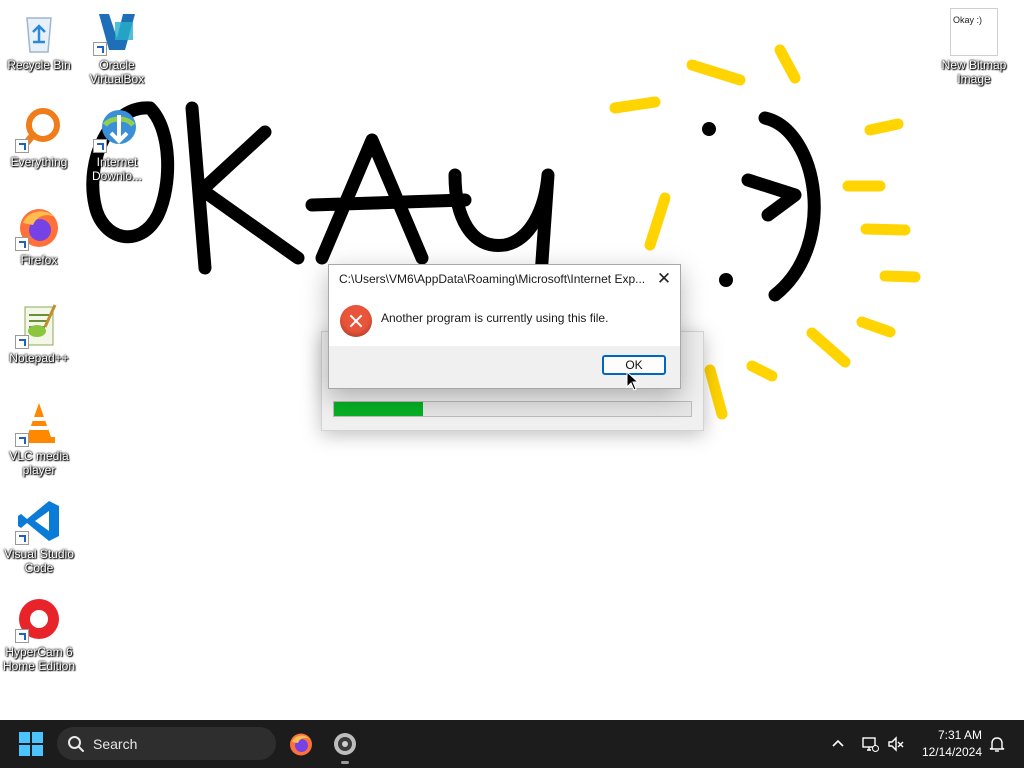  Describe the element at coordinates (245, 188) in the screenshot. I see `wallpaper-letter-k` at that location.